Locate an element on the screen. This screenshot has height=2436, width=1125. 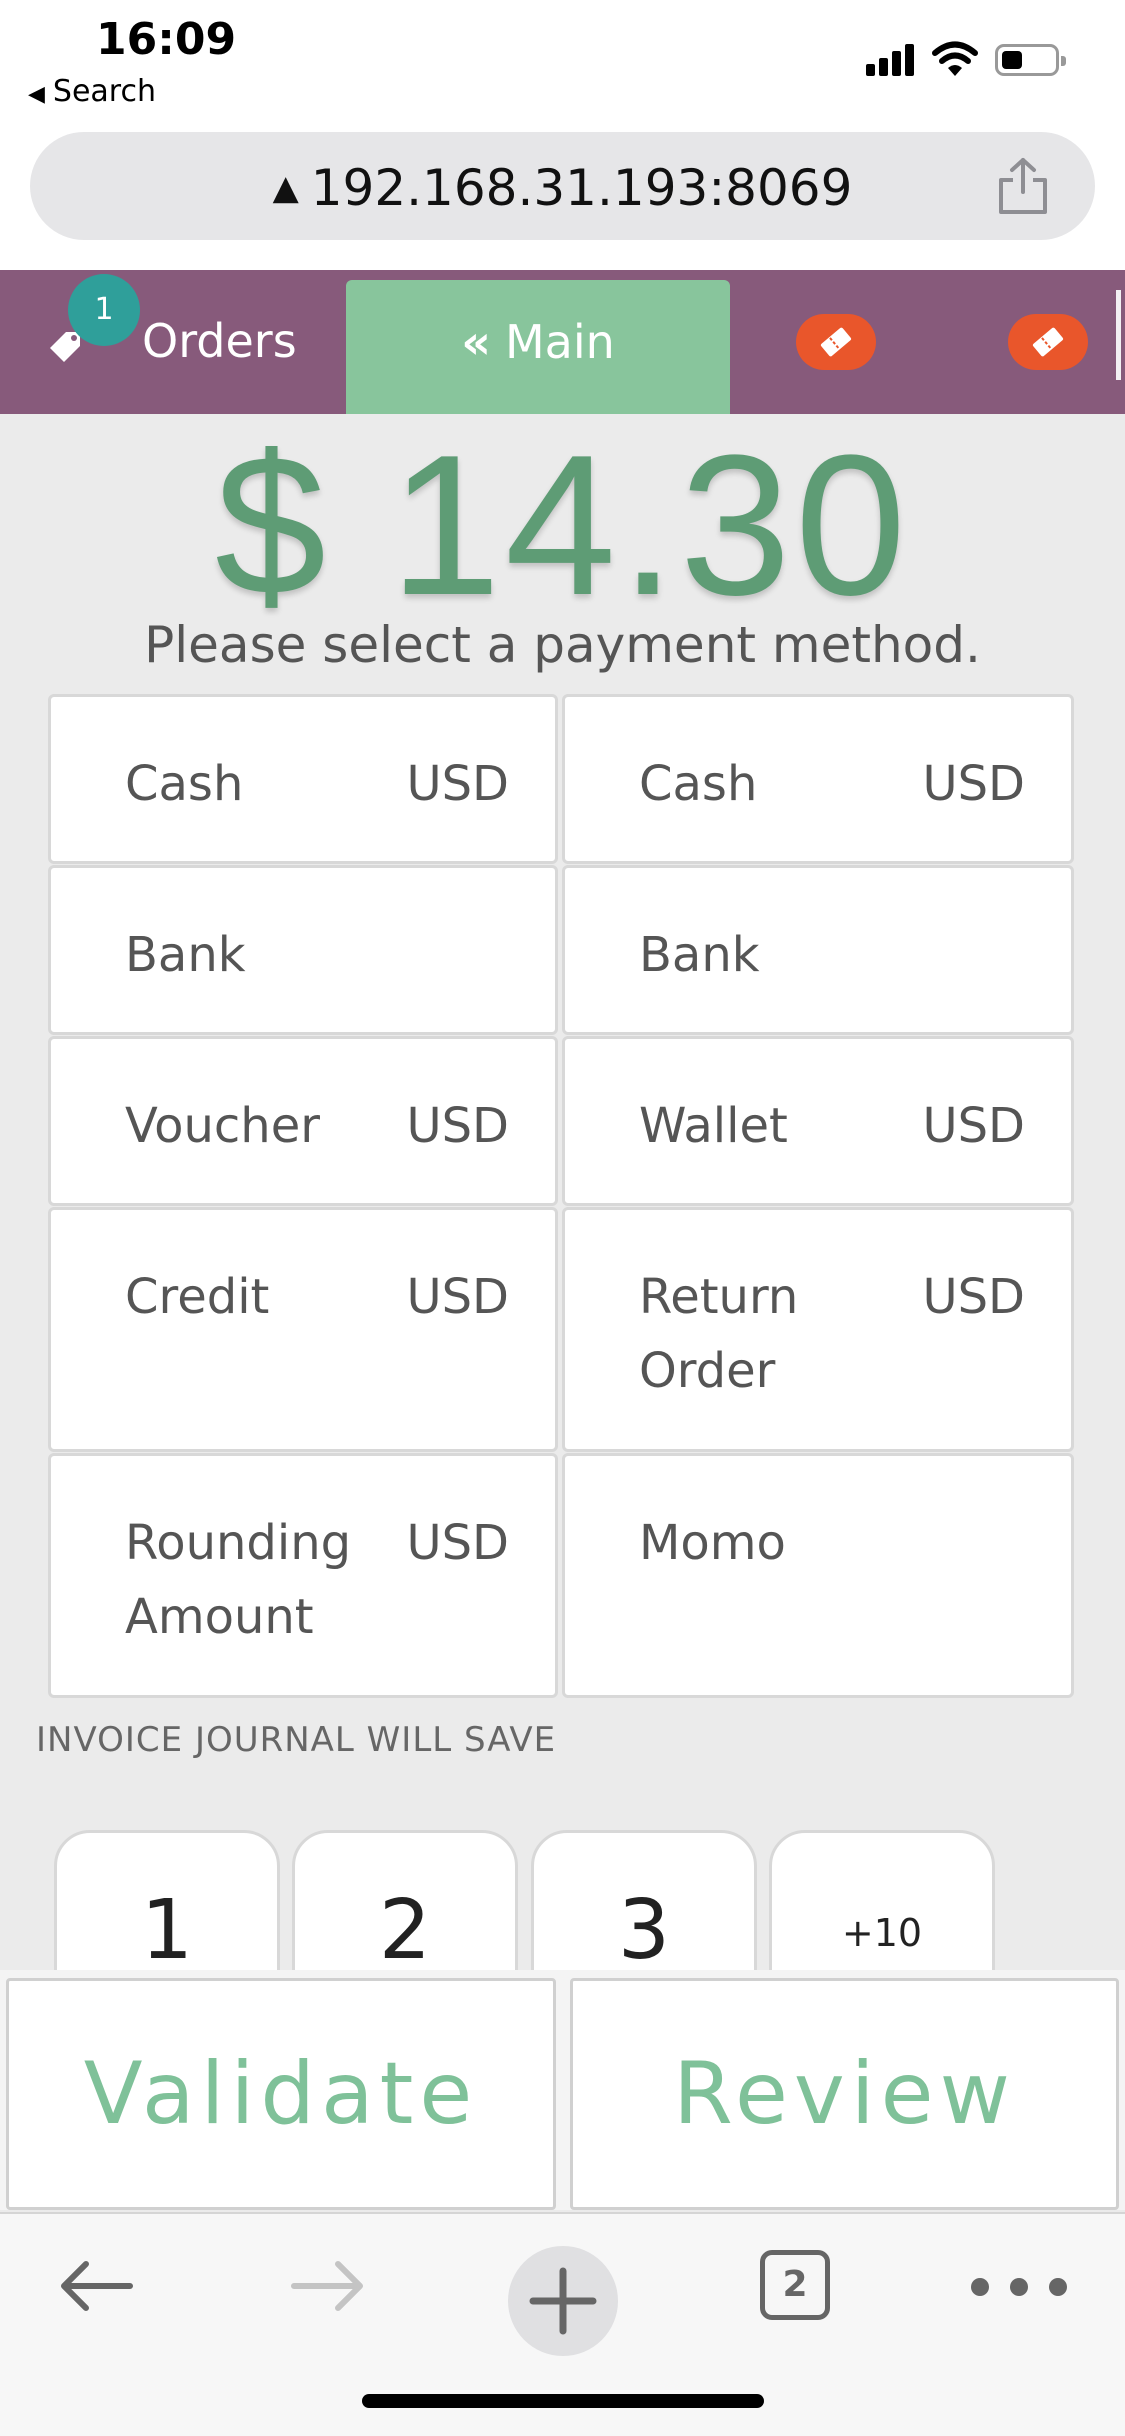
forward-arrow-icon is located at coordinates (328, 2286).